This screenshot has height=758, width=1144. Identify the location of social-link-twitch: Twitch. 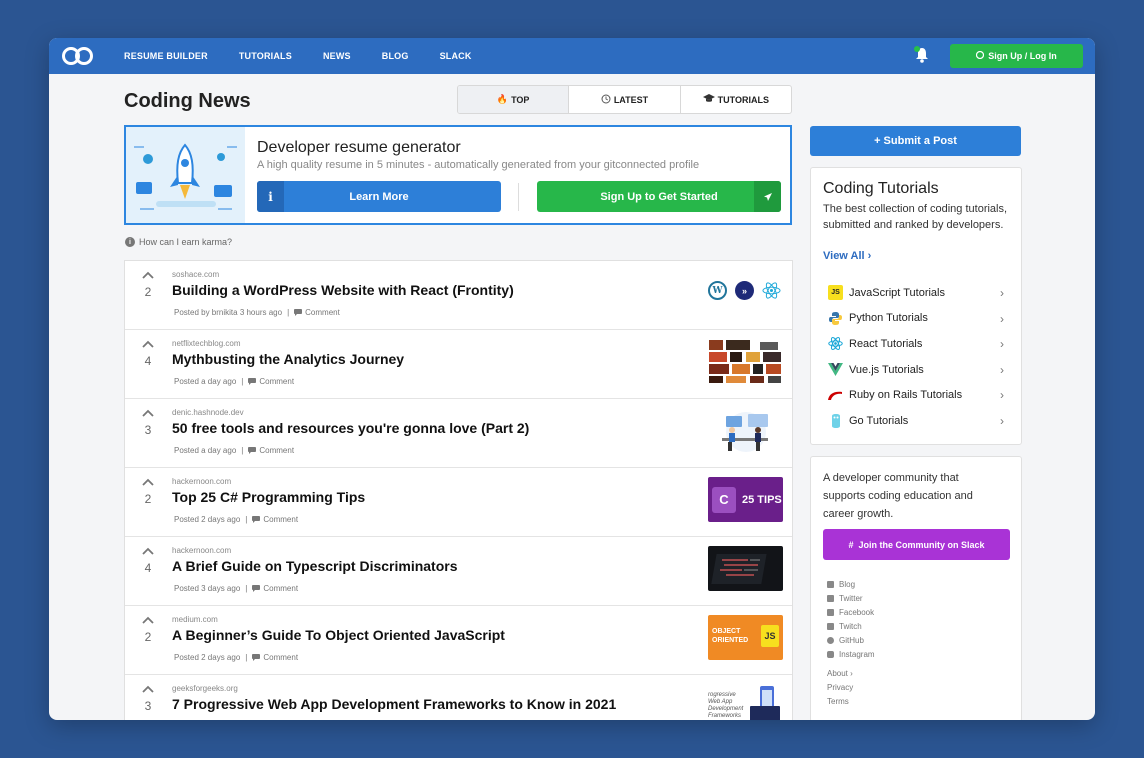
(851, 626).